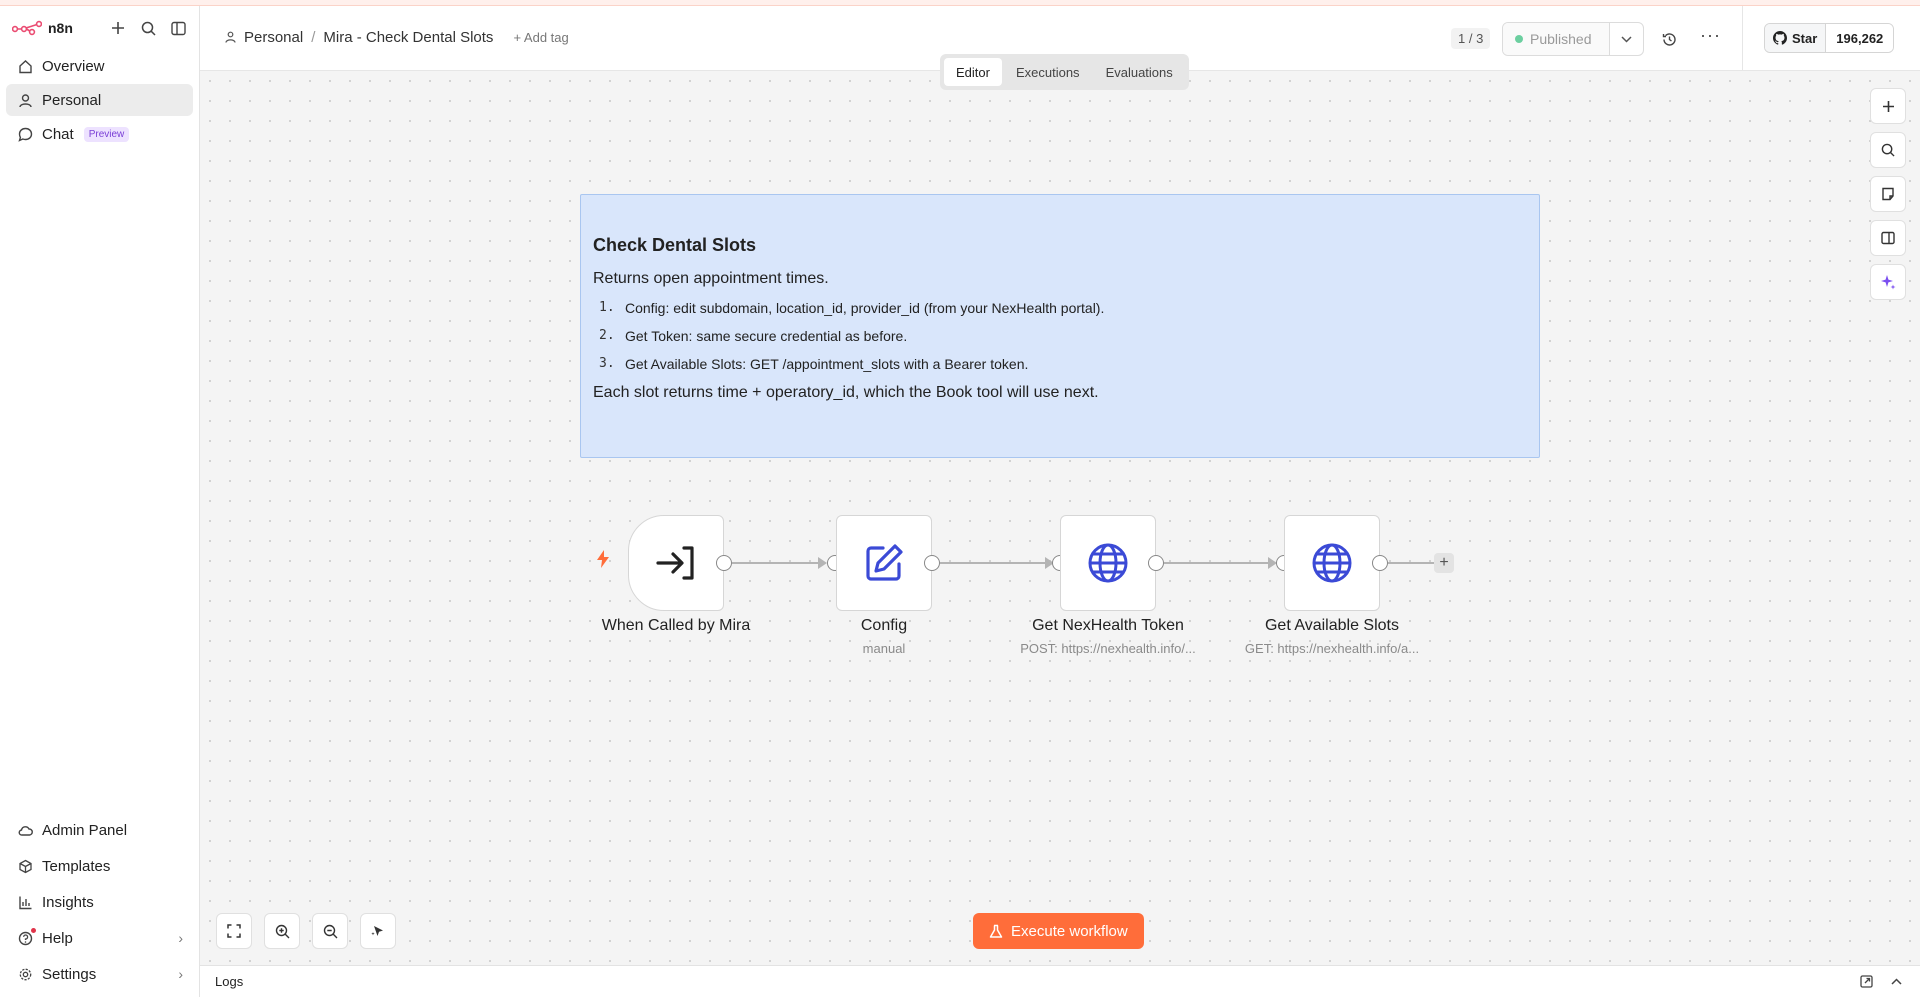 The height and width of the screenshot is (997, 1920). Describe the element at coordinates (25, 134) in the screenshot. I see `chat-icon` at that location.